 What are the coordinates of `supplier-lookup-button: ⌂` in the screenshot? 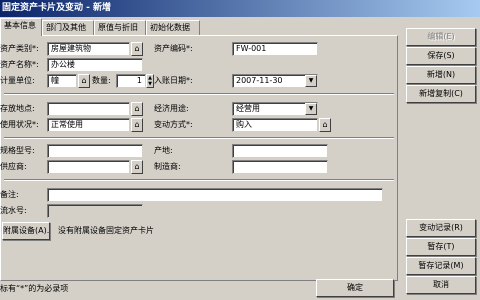 It's located at (137, 167).